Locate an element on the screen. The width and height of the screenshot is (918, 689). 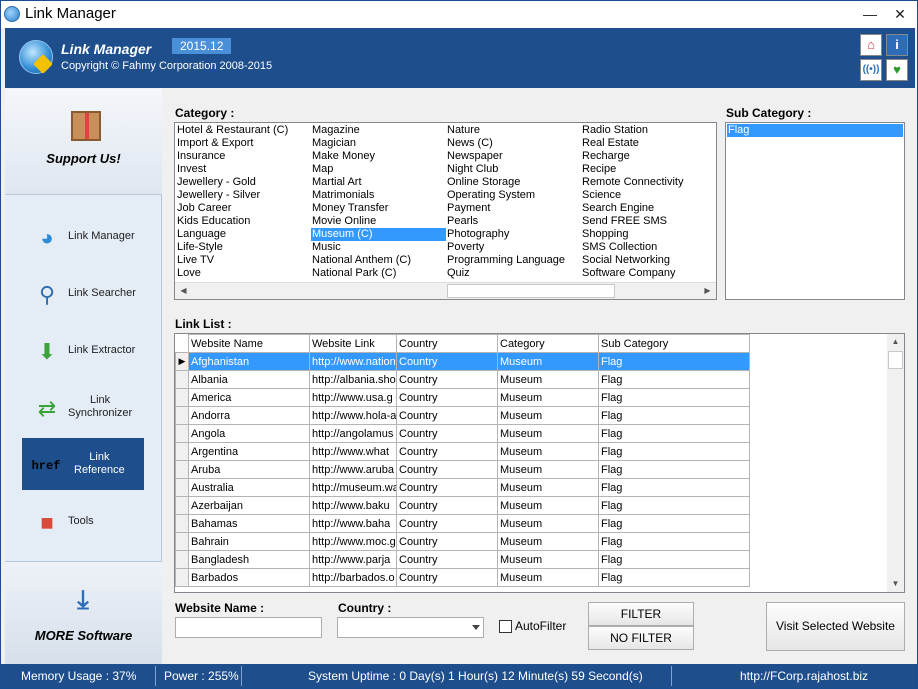
category-item: Newspaper is located at coordinates (513, 156).